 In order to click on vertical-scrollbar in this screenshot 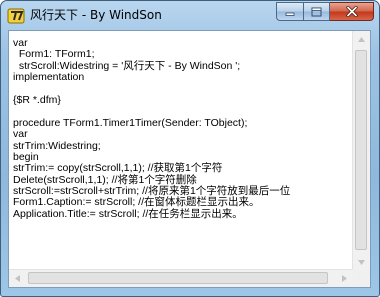, I will do `click(361, 151)`.